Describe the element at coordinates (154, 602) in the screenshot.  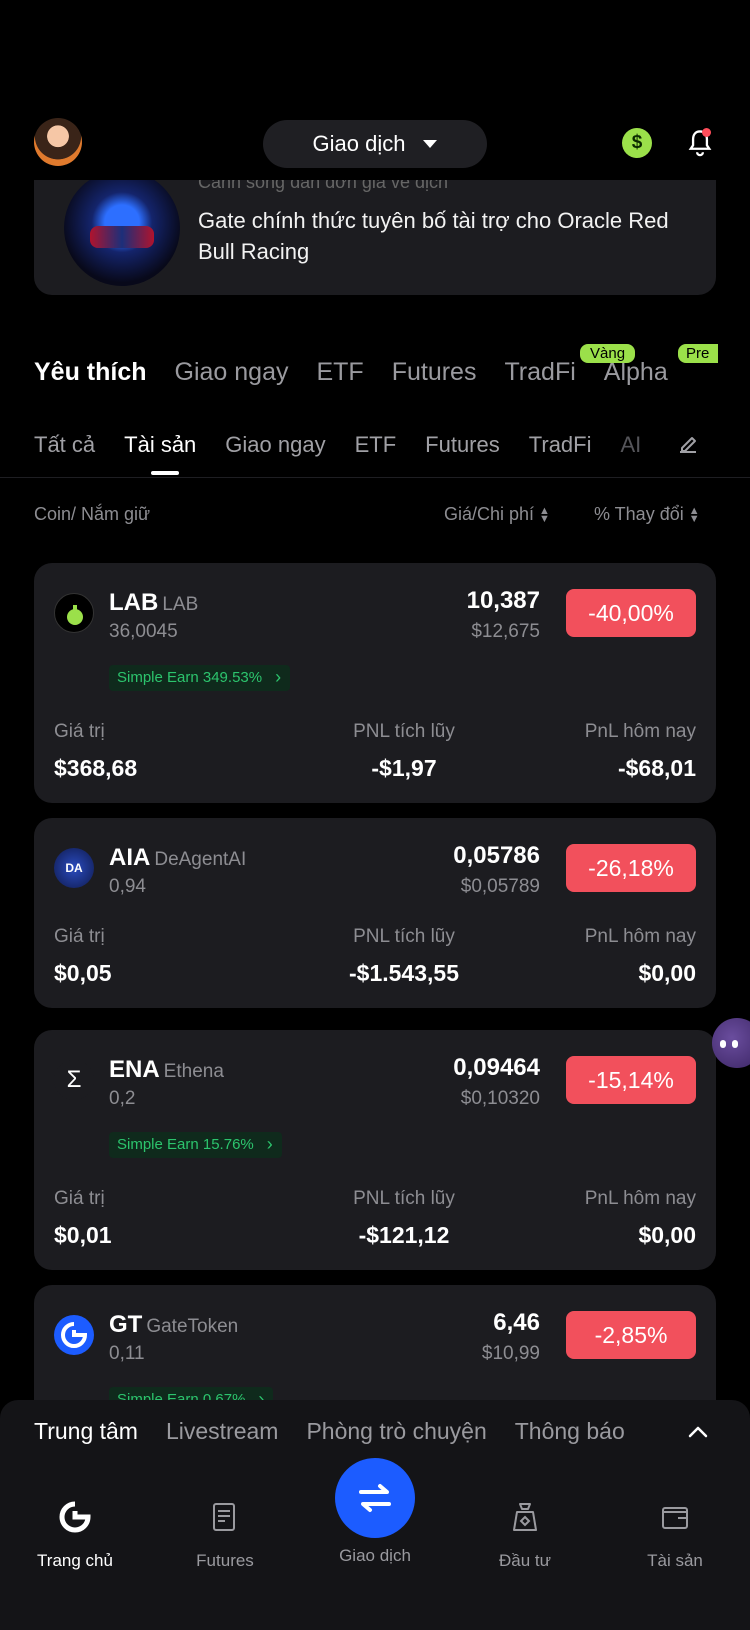
I see `asset-symbol: LAB LAB` at that location.